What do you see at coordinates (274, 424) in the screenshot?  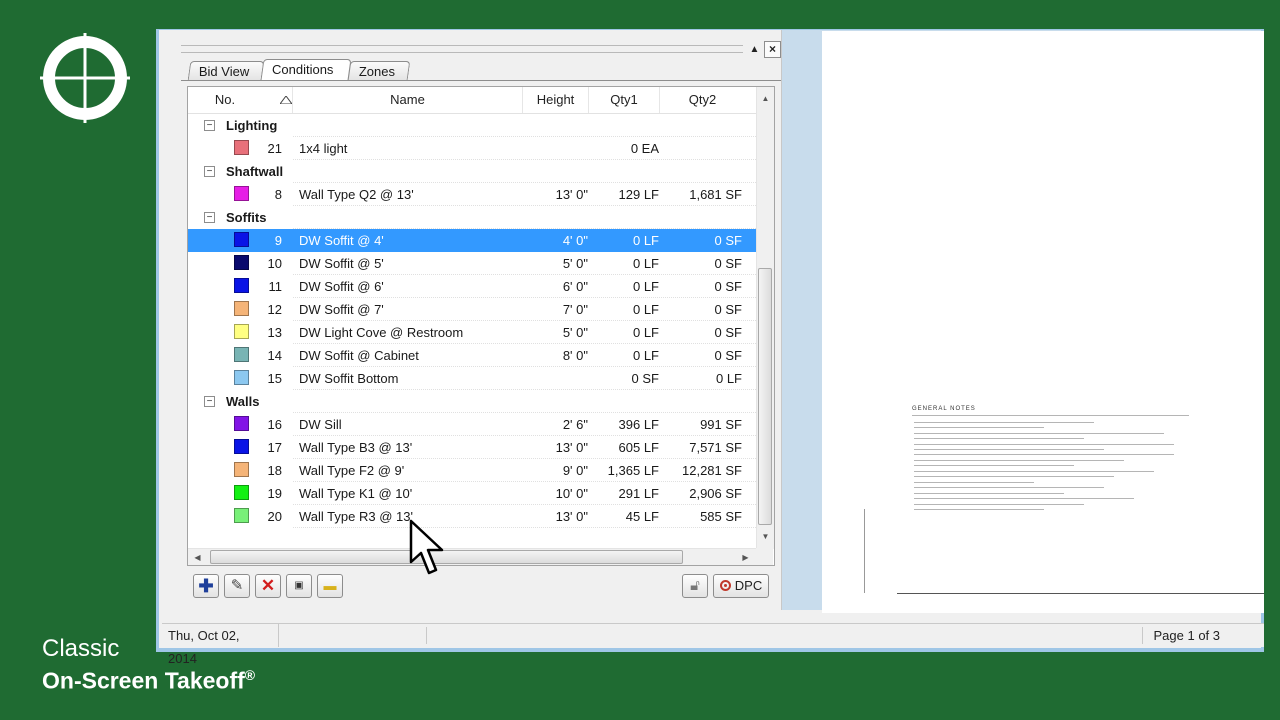 I see `condition-number: 16` at bounding box center [274, 424].